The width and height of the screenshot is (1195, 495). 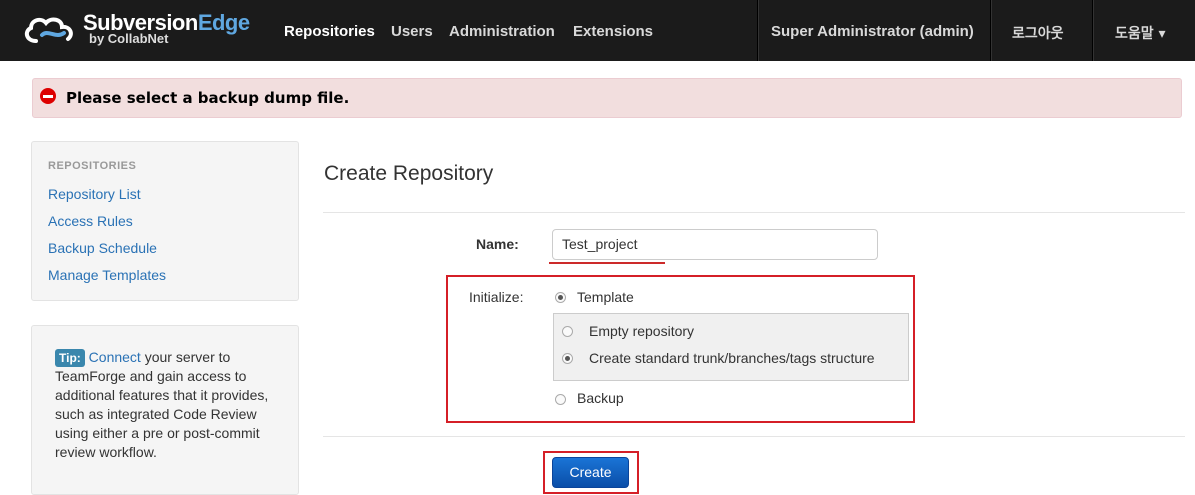 I want to click on highlight-underline, so click(x=607, y=263).